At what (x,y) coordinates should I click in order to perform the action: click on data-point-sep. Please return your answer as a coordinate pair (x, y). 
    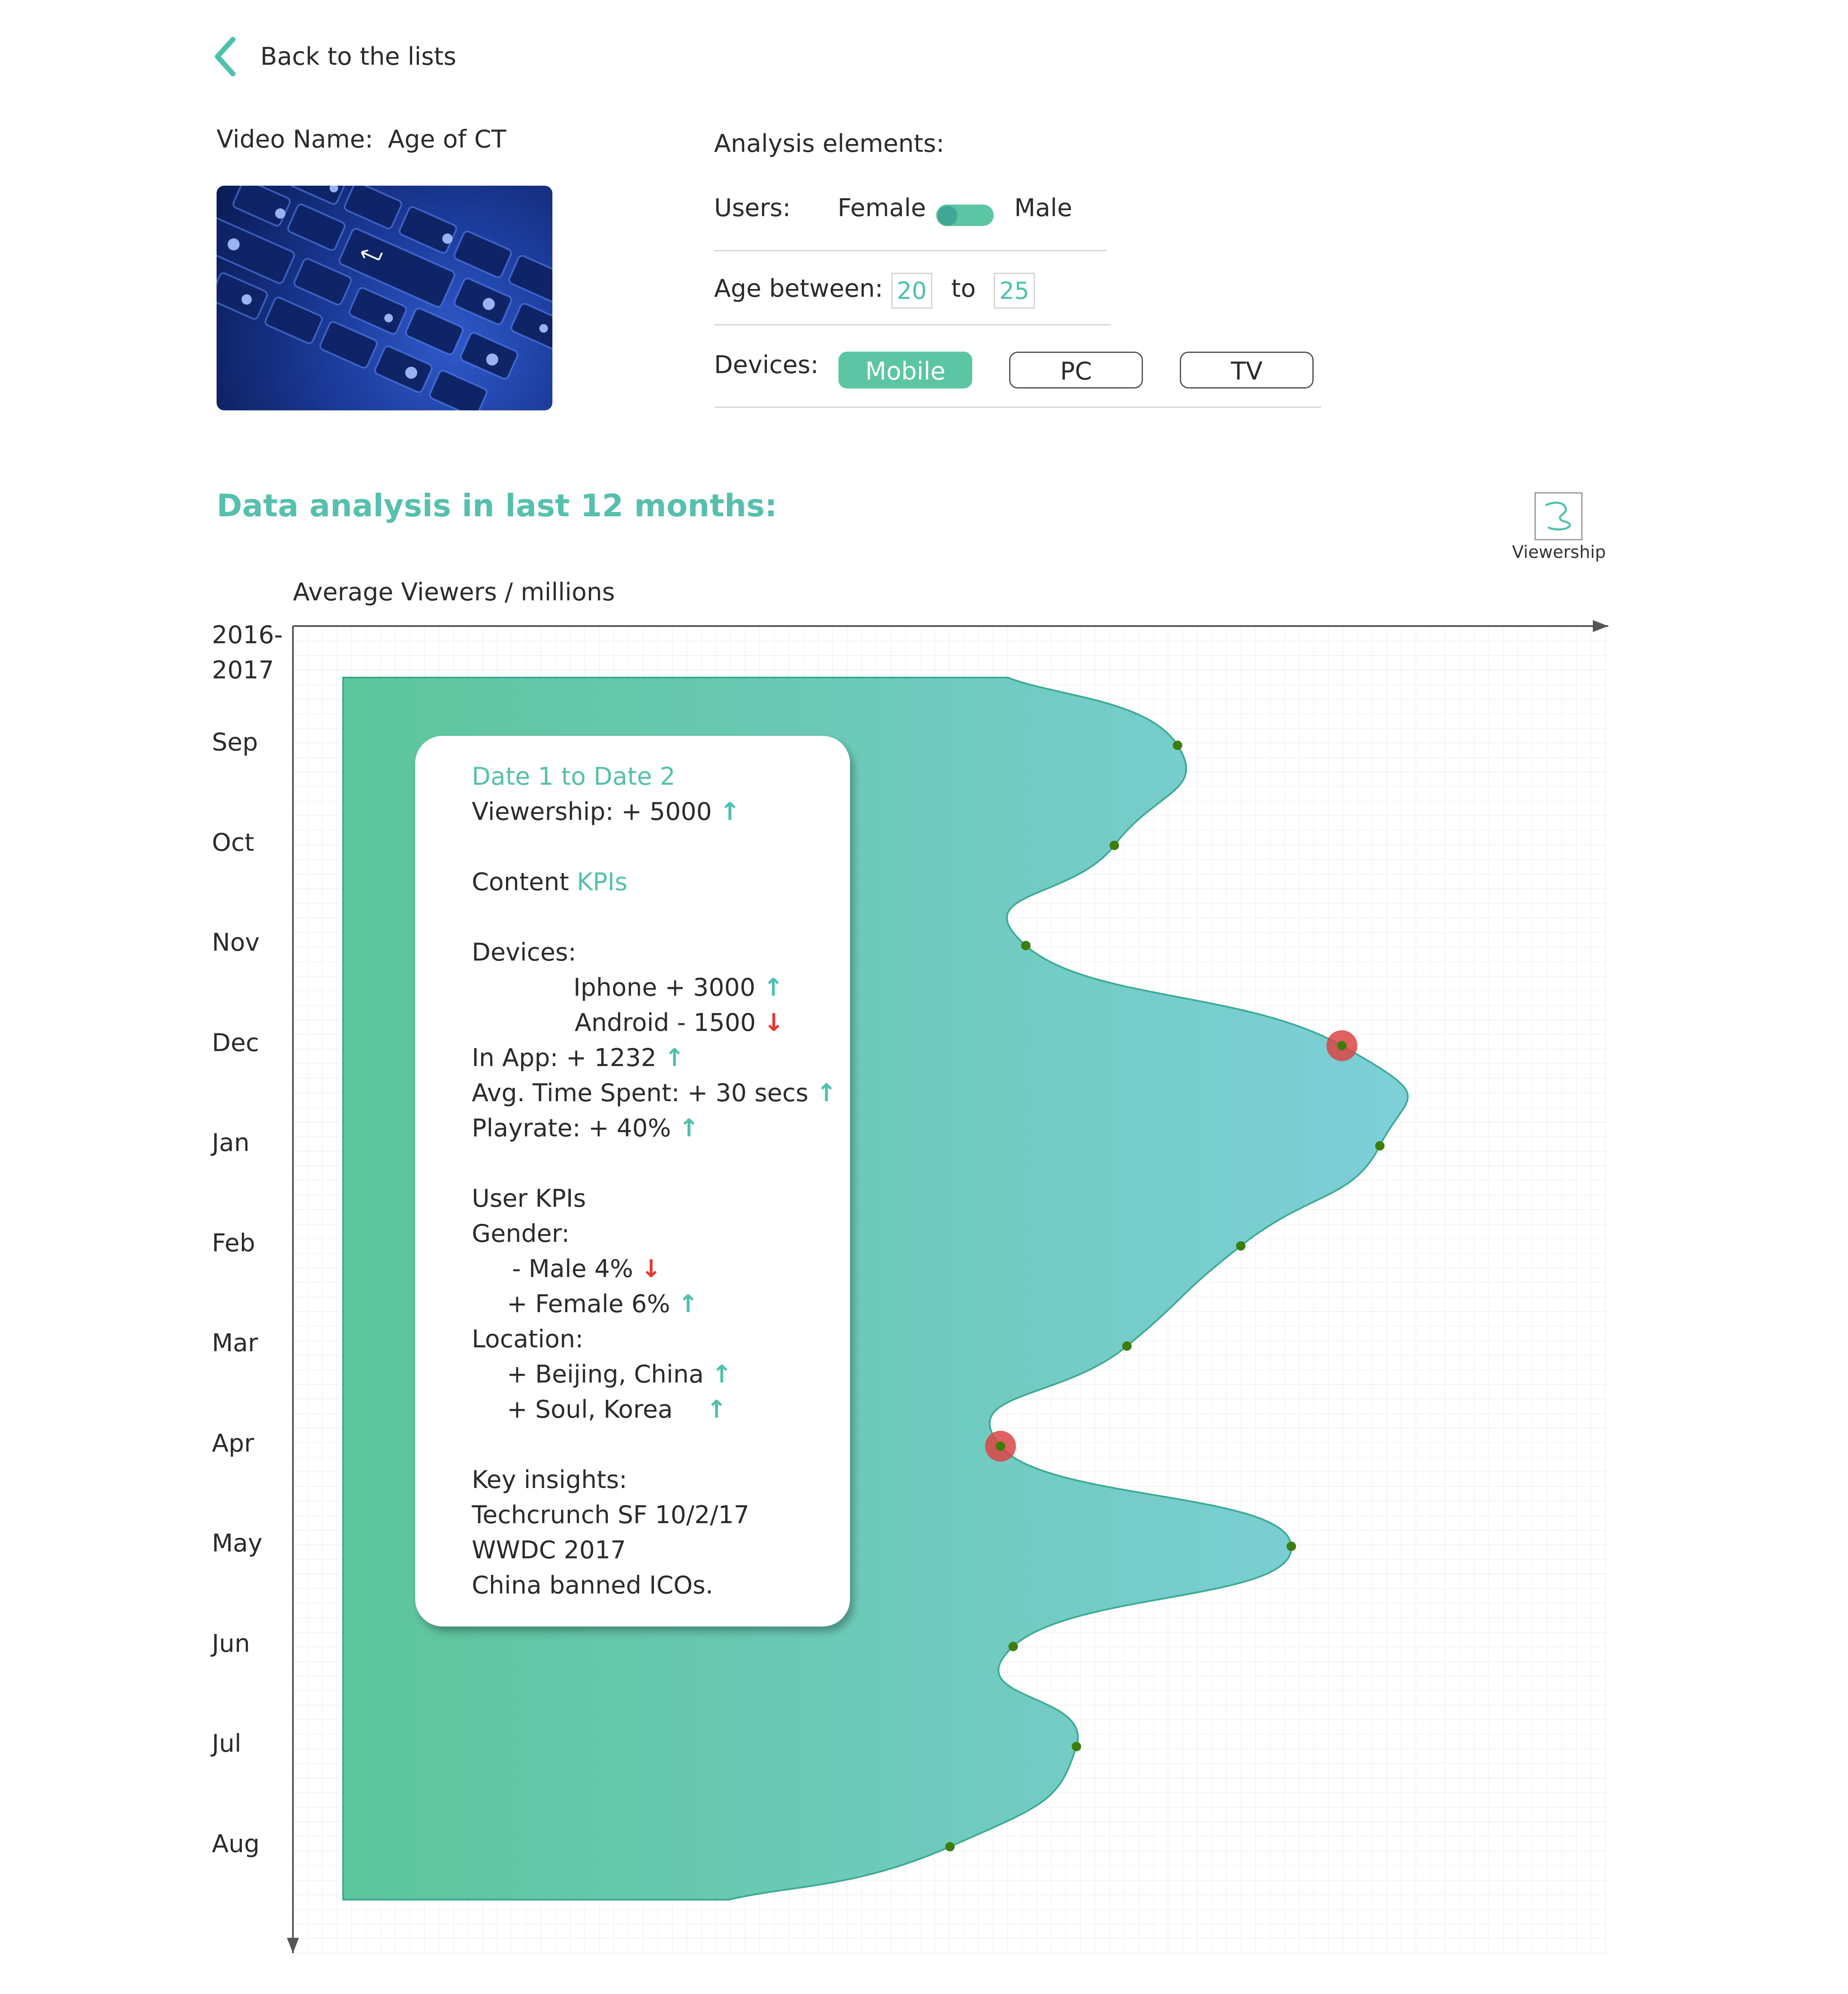
    Looking at the image, I should click on (1177, 745).